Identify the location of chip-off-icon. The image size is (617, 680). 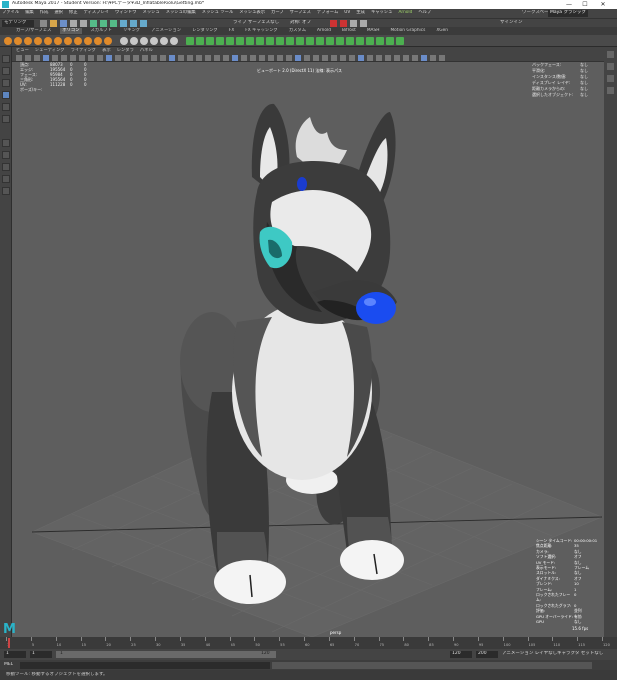
(380, 41).